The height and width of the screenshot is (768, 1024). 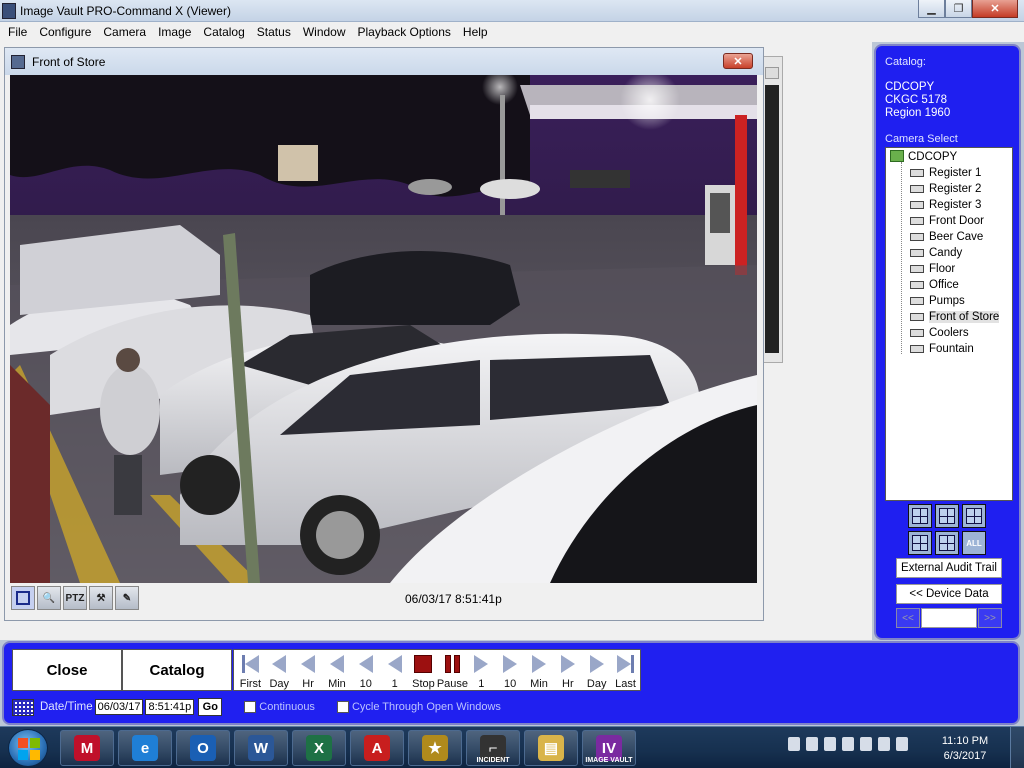 I want to click on device-data-button: << Device Data, so click(x=949, y=594).